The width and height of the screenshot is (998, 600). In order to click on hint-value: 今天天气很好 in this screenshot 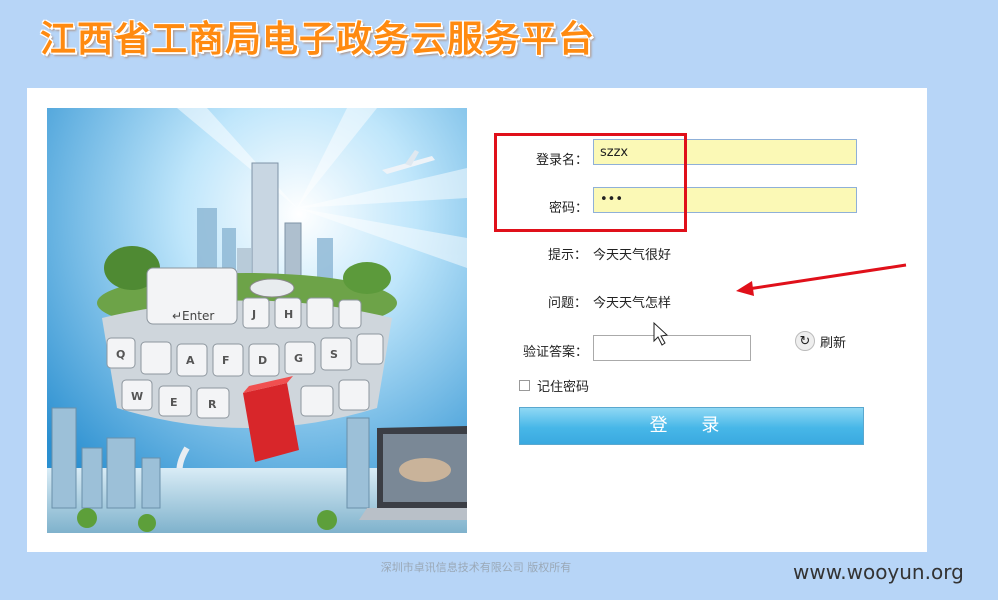, I will do `click(632, 255)`.